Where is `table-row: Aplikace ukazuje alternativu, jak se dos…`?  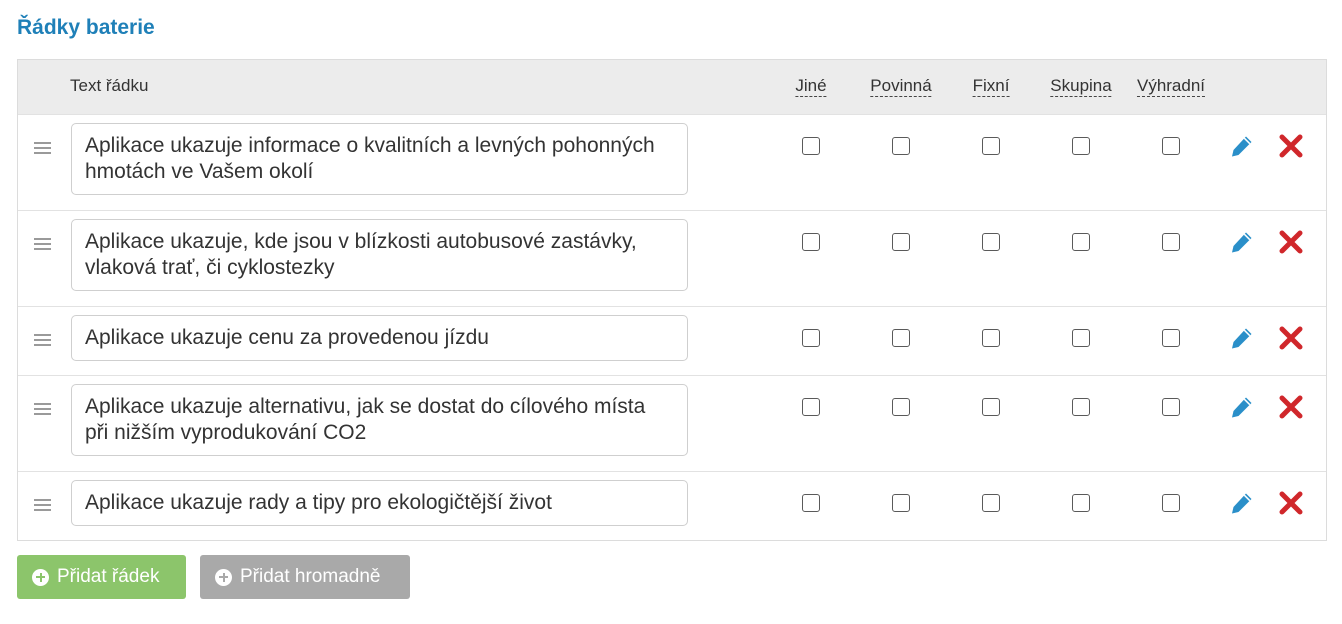
table-row: Aplikace ukazuje alternativu, jak se dos… is located at coordinates (672, 423).